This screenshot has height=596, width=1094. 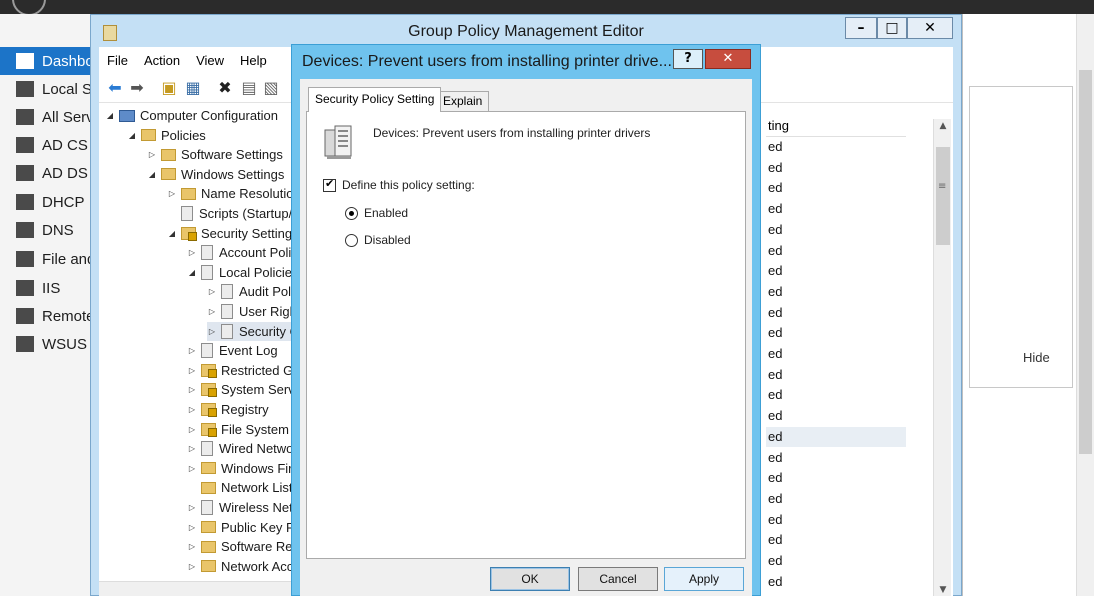 What do you see at coordinates (250, 331) in the screenshot?
I see `tree-node: ▷ Security Options` at bounding box center [250, 331].